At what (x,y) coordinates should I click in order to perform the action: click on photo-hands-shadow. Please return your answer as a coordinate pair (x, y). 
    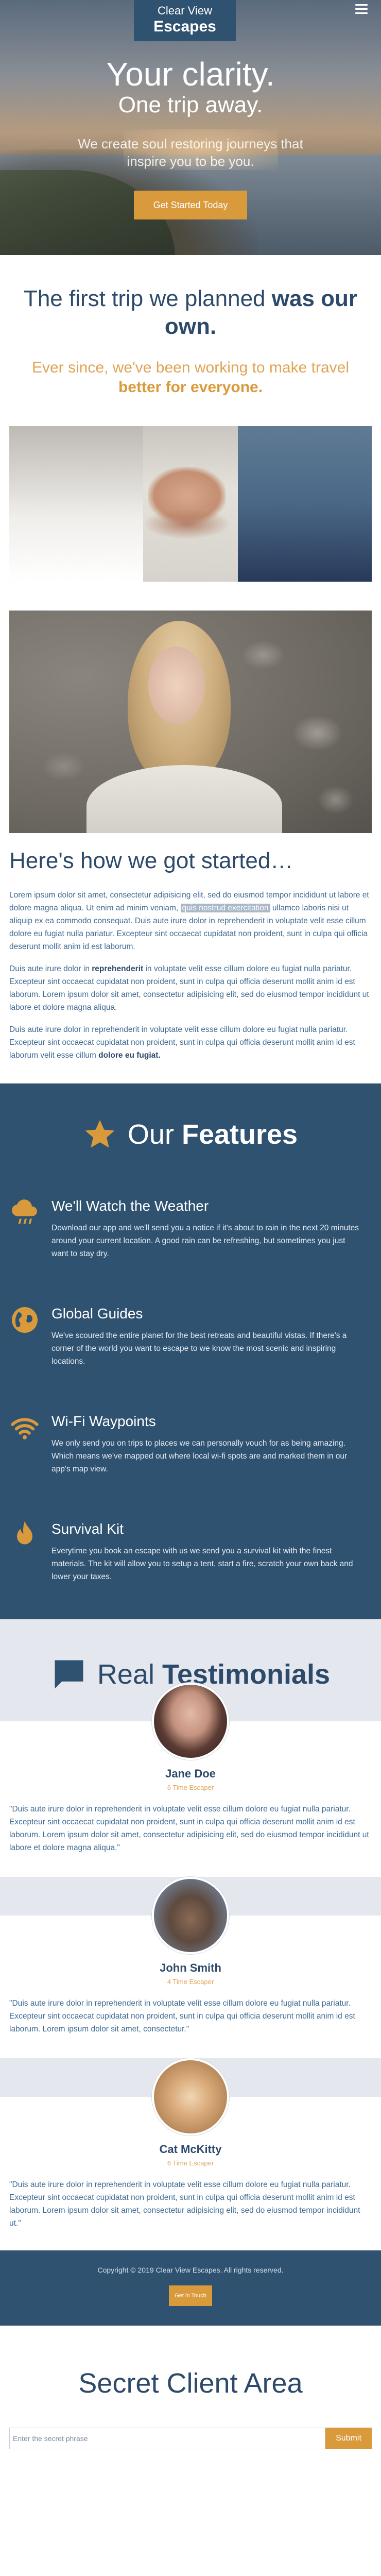
    Looking at the image, I should click on (187, 524).